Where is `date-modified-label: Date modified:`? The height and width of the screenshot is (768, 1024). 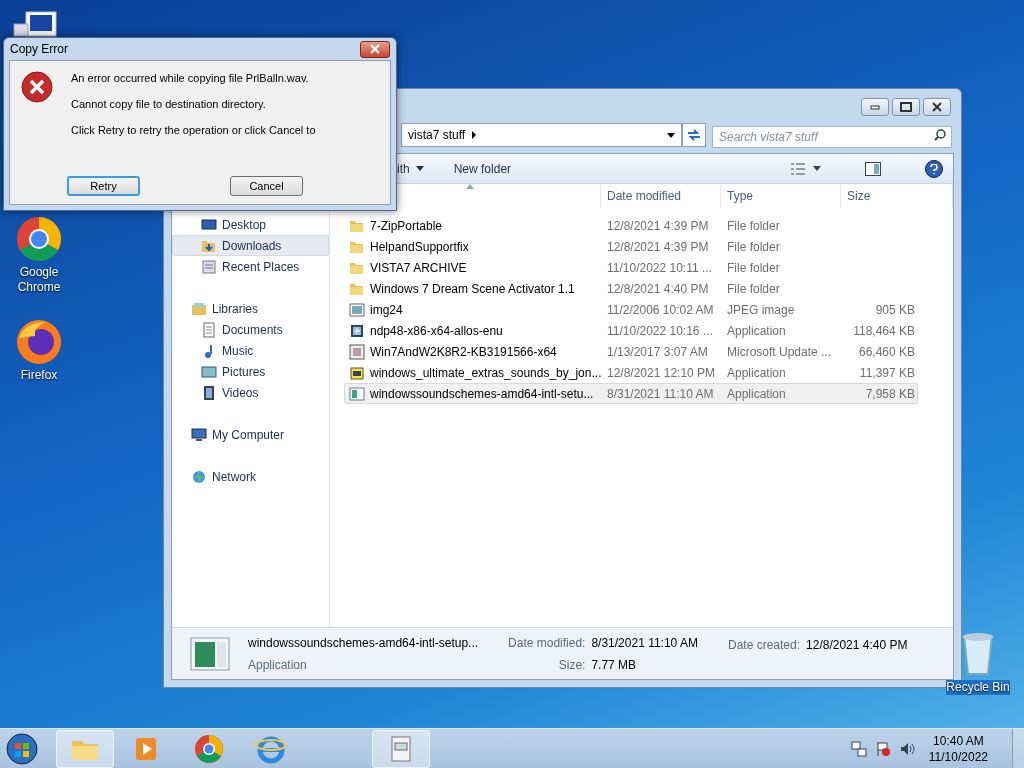 date-modified-label: Date modified: is located at coordinates (546, 643).